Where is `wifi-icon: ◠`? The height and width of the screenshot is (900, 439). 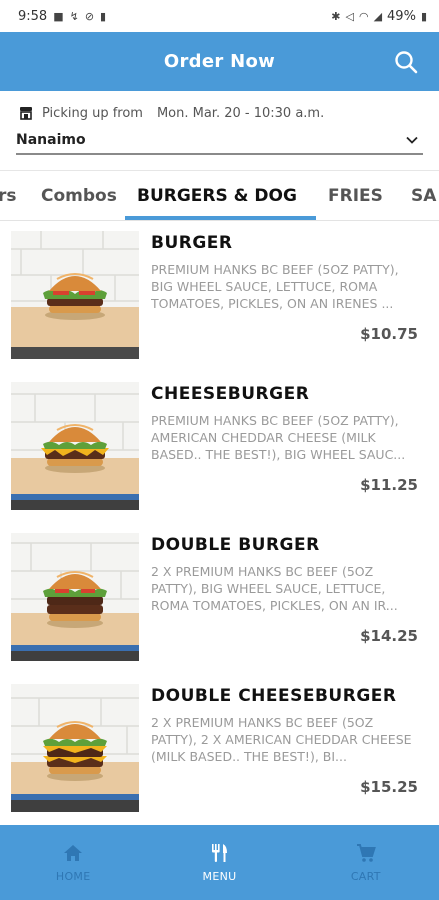
wifi-icon: ◠ is located at coordinates (363, 16).